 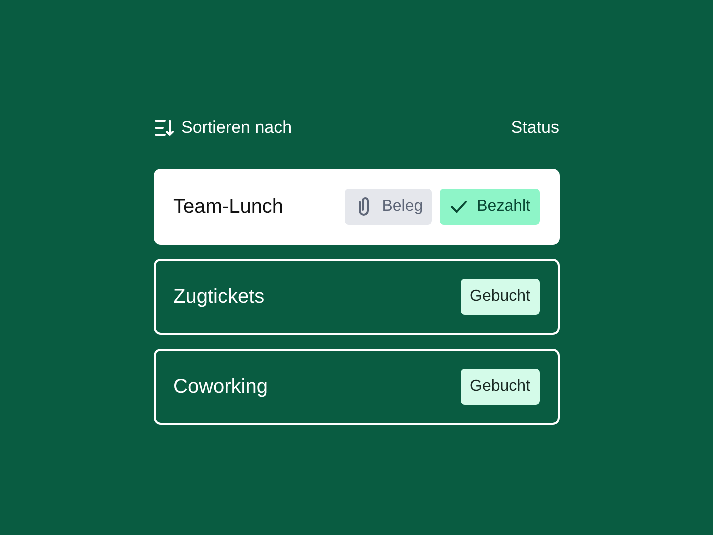 What do you see at coordinates (357, 387) in the screenshot?
I see `expense-card: Coworking Gebucht` at bounding box center [357, 387].